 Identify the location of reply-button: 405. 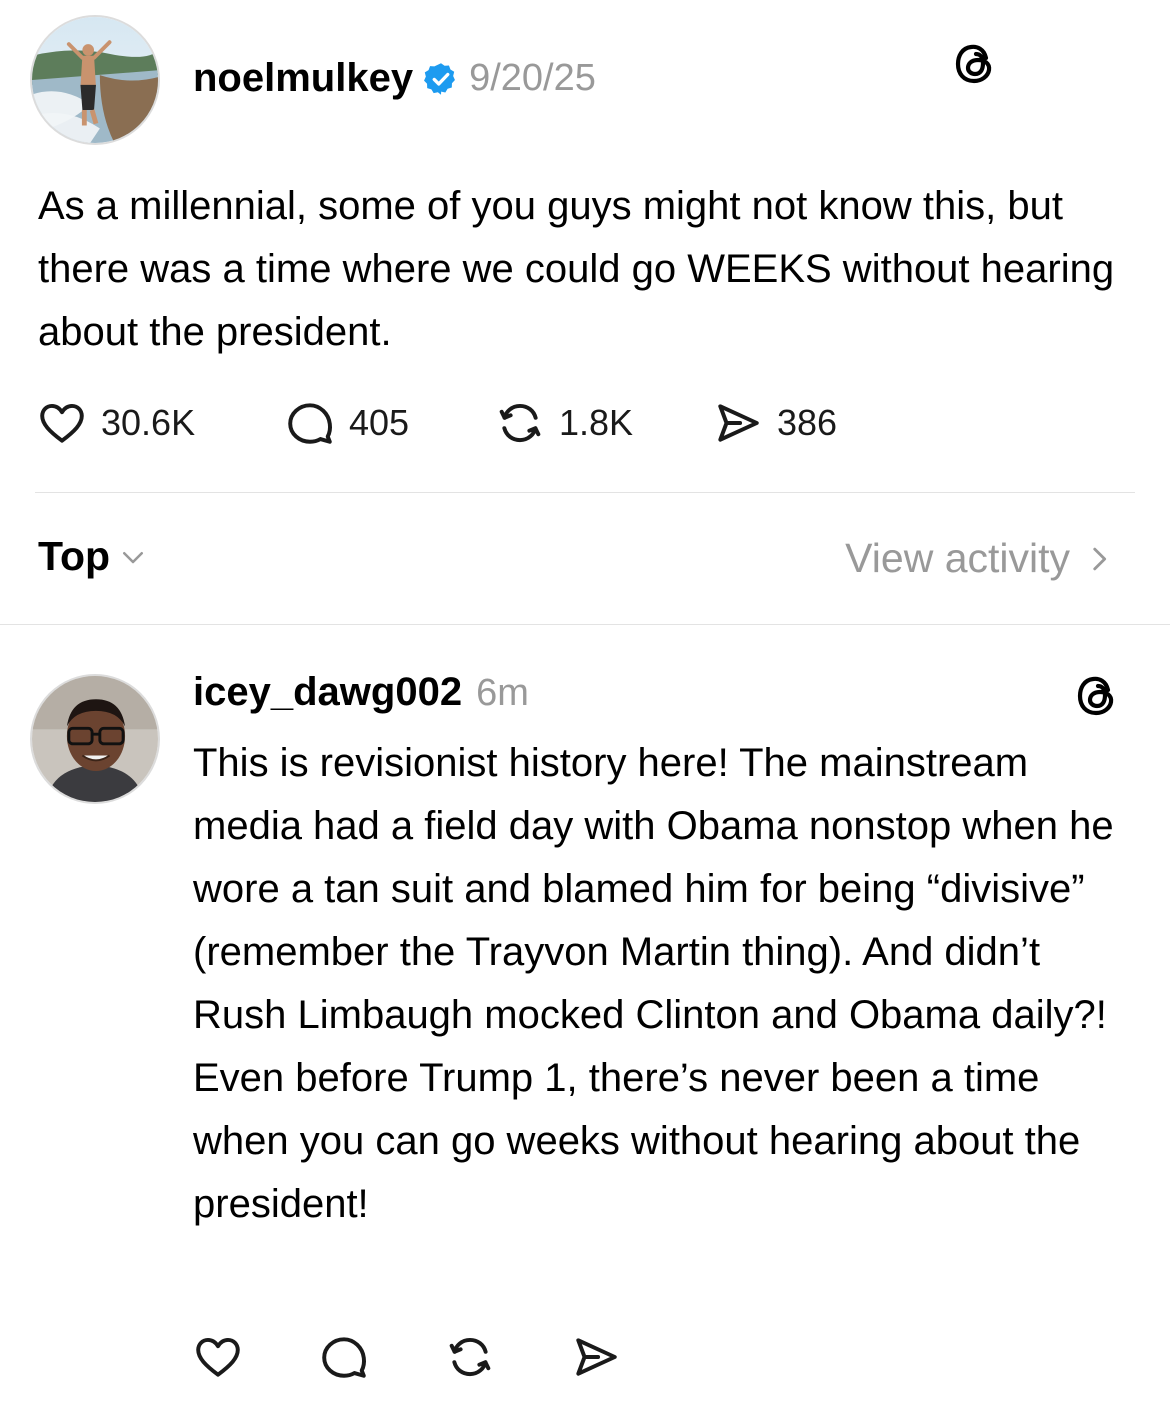
(390, 423).